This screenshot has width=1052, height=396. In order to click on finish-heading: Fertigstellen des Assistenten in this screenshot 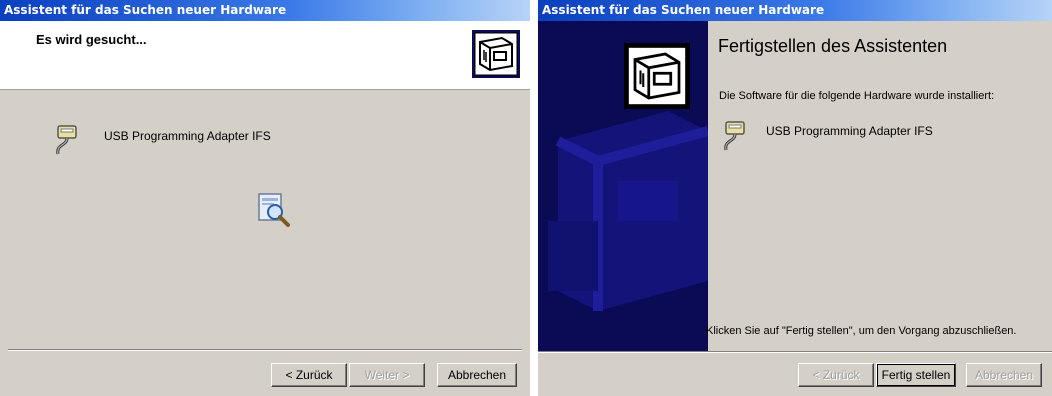, I will do `click(833, 46)`.